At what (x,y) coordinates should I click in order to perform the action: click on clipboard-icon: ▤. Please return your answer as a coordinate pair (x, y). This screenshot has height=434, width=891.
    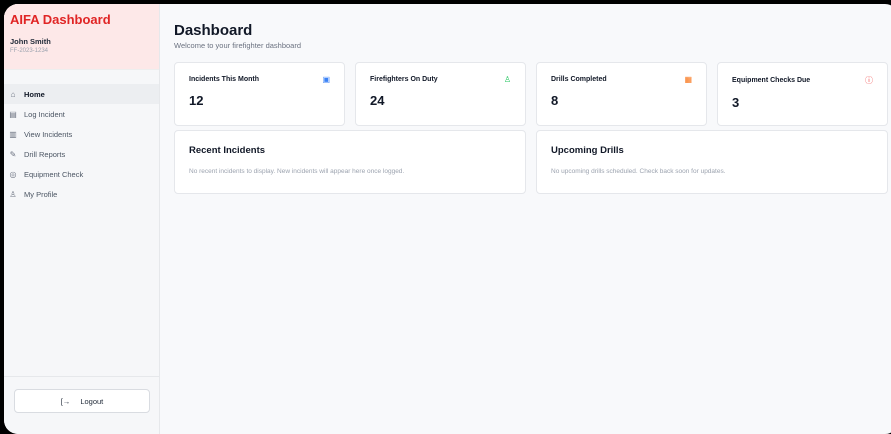
    Looking at the image, I should click on (13, 114).